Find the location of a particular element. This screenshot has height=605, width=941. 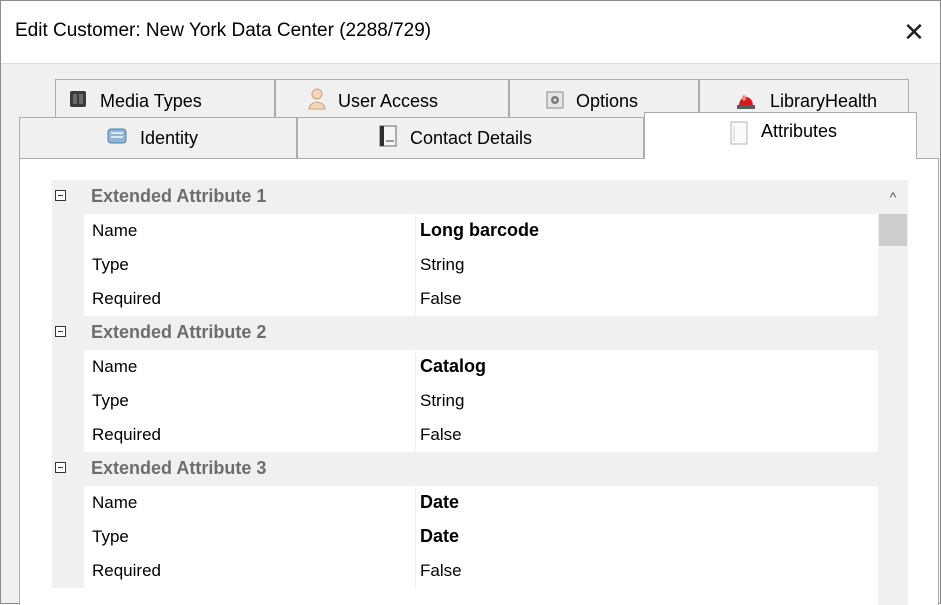

media-types-icon is located at coordinates (78, 101).